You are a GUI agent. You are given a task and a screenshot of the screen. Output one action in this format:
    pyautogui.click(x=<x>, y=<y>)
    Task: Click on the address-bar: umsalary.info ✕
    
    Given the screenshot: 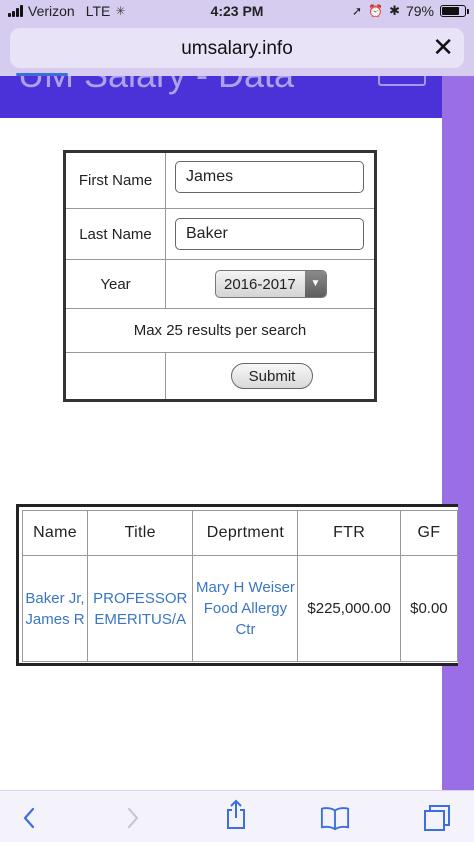 What is the action you would take?
    pyautogui.click(x=237, y=48)
    